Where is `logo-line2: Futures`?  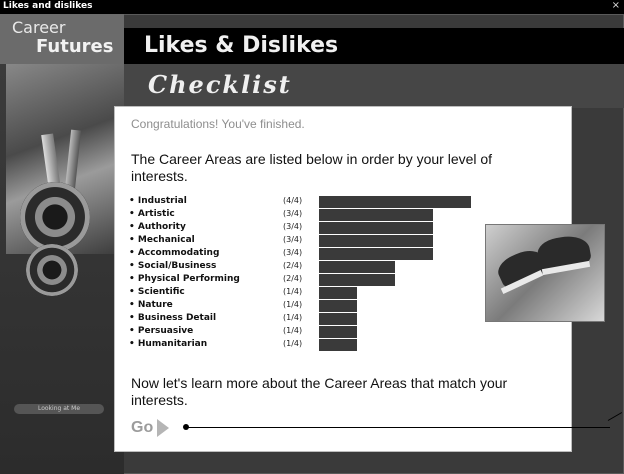
logo-line2: Futures is located at coordinates (75, 46).